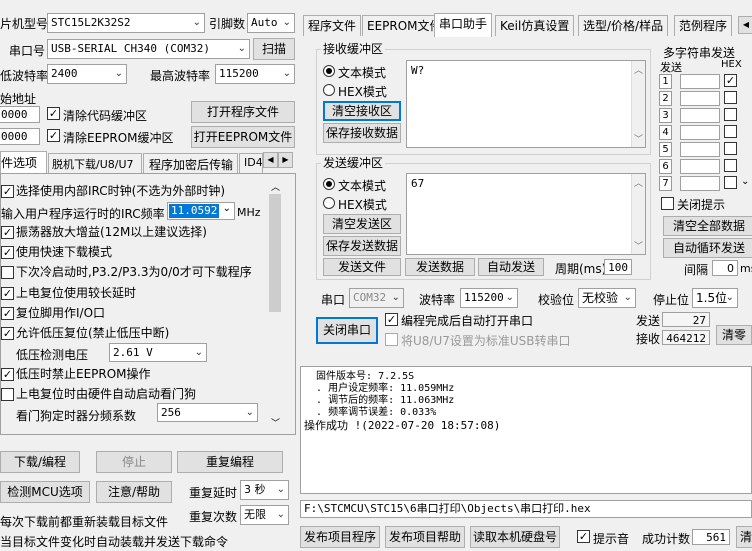 This screenshot has height=551, width=752. Describe the element at coordinates (45, 492) in the screenshot. I see `detect-mcu-button: 检测MCU选项` at that location.